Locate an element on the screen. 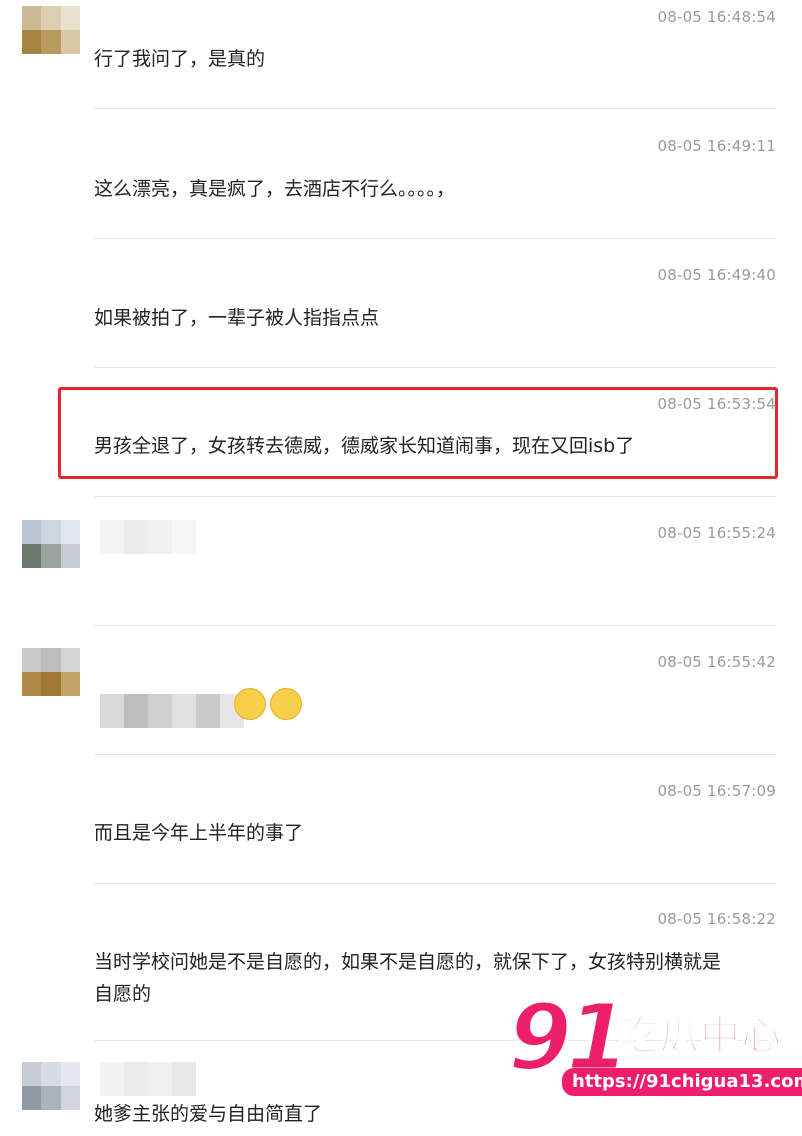 The width and height of the screenshot is (802, 1136). message-timestamp: 08-05 16:49:40 is located at coordinates (716, 275).